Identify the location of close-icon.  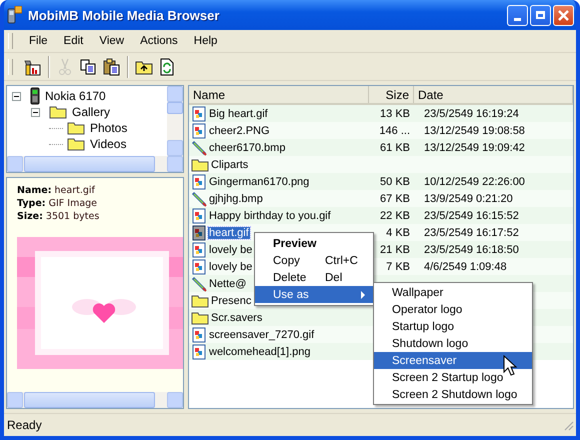
(563, 15).